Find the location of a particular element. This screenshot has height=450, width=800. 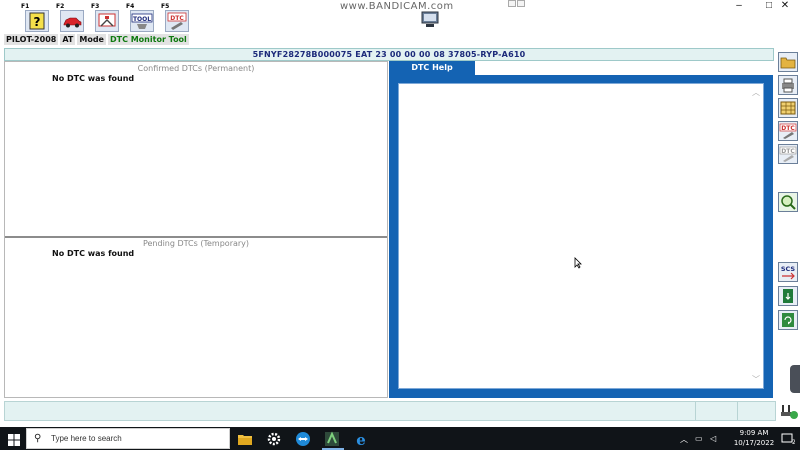

car-icon is located at coordinates (72, 21).